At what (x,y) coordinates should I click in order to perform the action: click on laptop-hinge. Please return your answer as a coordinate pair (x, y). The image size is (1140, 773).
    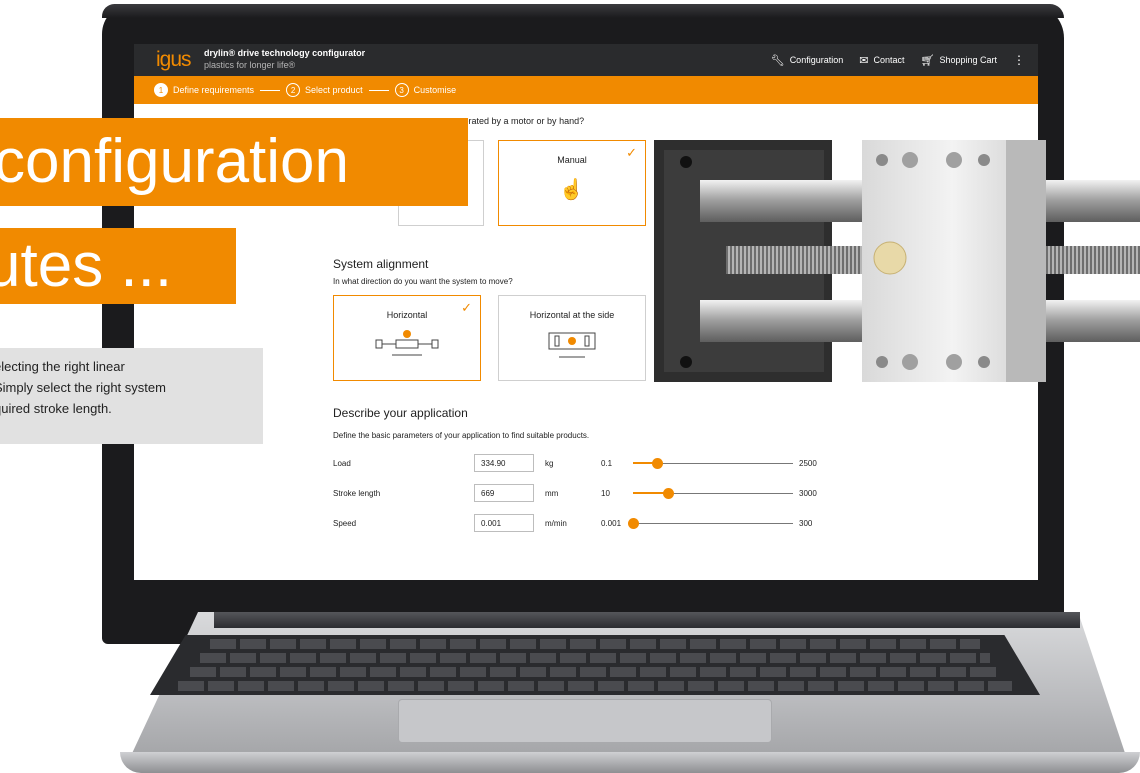
    Looking at the image, I should click on (647, 620).